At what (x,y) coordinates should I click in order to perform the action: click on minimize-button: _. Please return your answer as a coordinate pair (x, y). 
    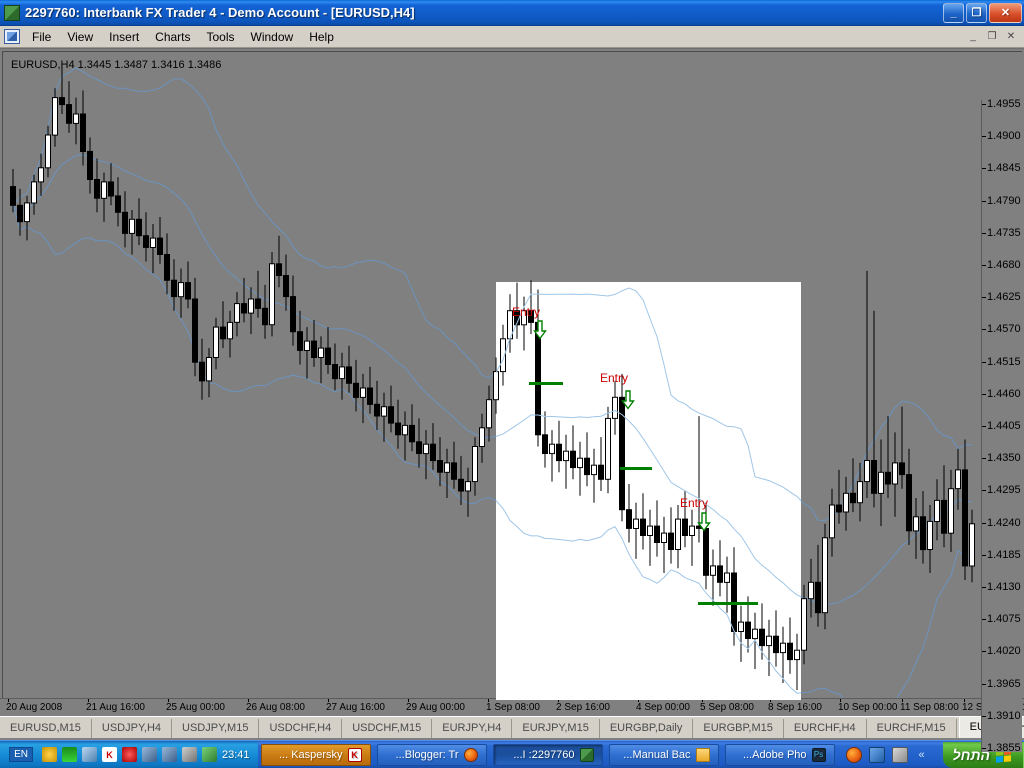
    Looking at the image, I should click on (953, 12).